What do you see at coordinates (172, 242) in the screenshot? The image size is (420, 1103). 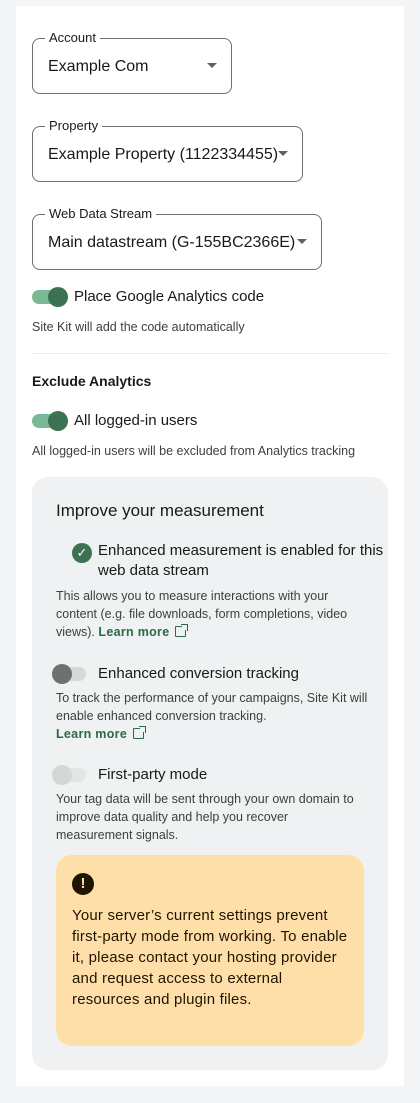 I see `web-data-stream-value: Main datastream (G-155BC2366E)` at bounding box center [172, 242].